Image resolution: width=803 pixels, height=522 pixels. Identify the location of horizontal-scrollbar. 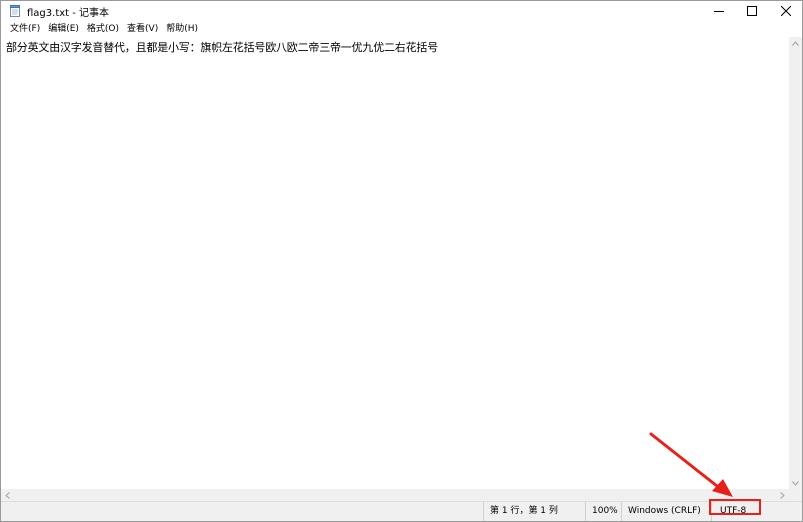
(395, 495).